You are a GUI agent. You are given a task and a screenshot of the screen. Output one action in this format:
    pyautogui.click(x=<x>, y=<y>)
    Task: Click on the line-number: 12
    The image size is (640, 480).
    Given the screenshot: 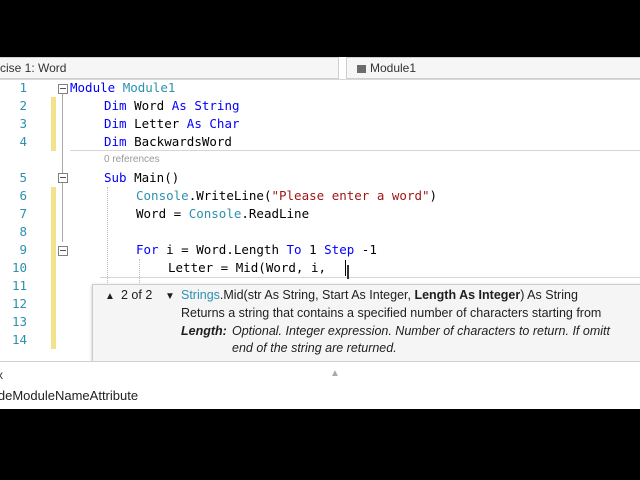 What is the action you would take?
    pyautogui.click(x=19, y=303)
    